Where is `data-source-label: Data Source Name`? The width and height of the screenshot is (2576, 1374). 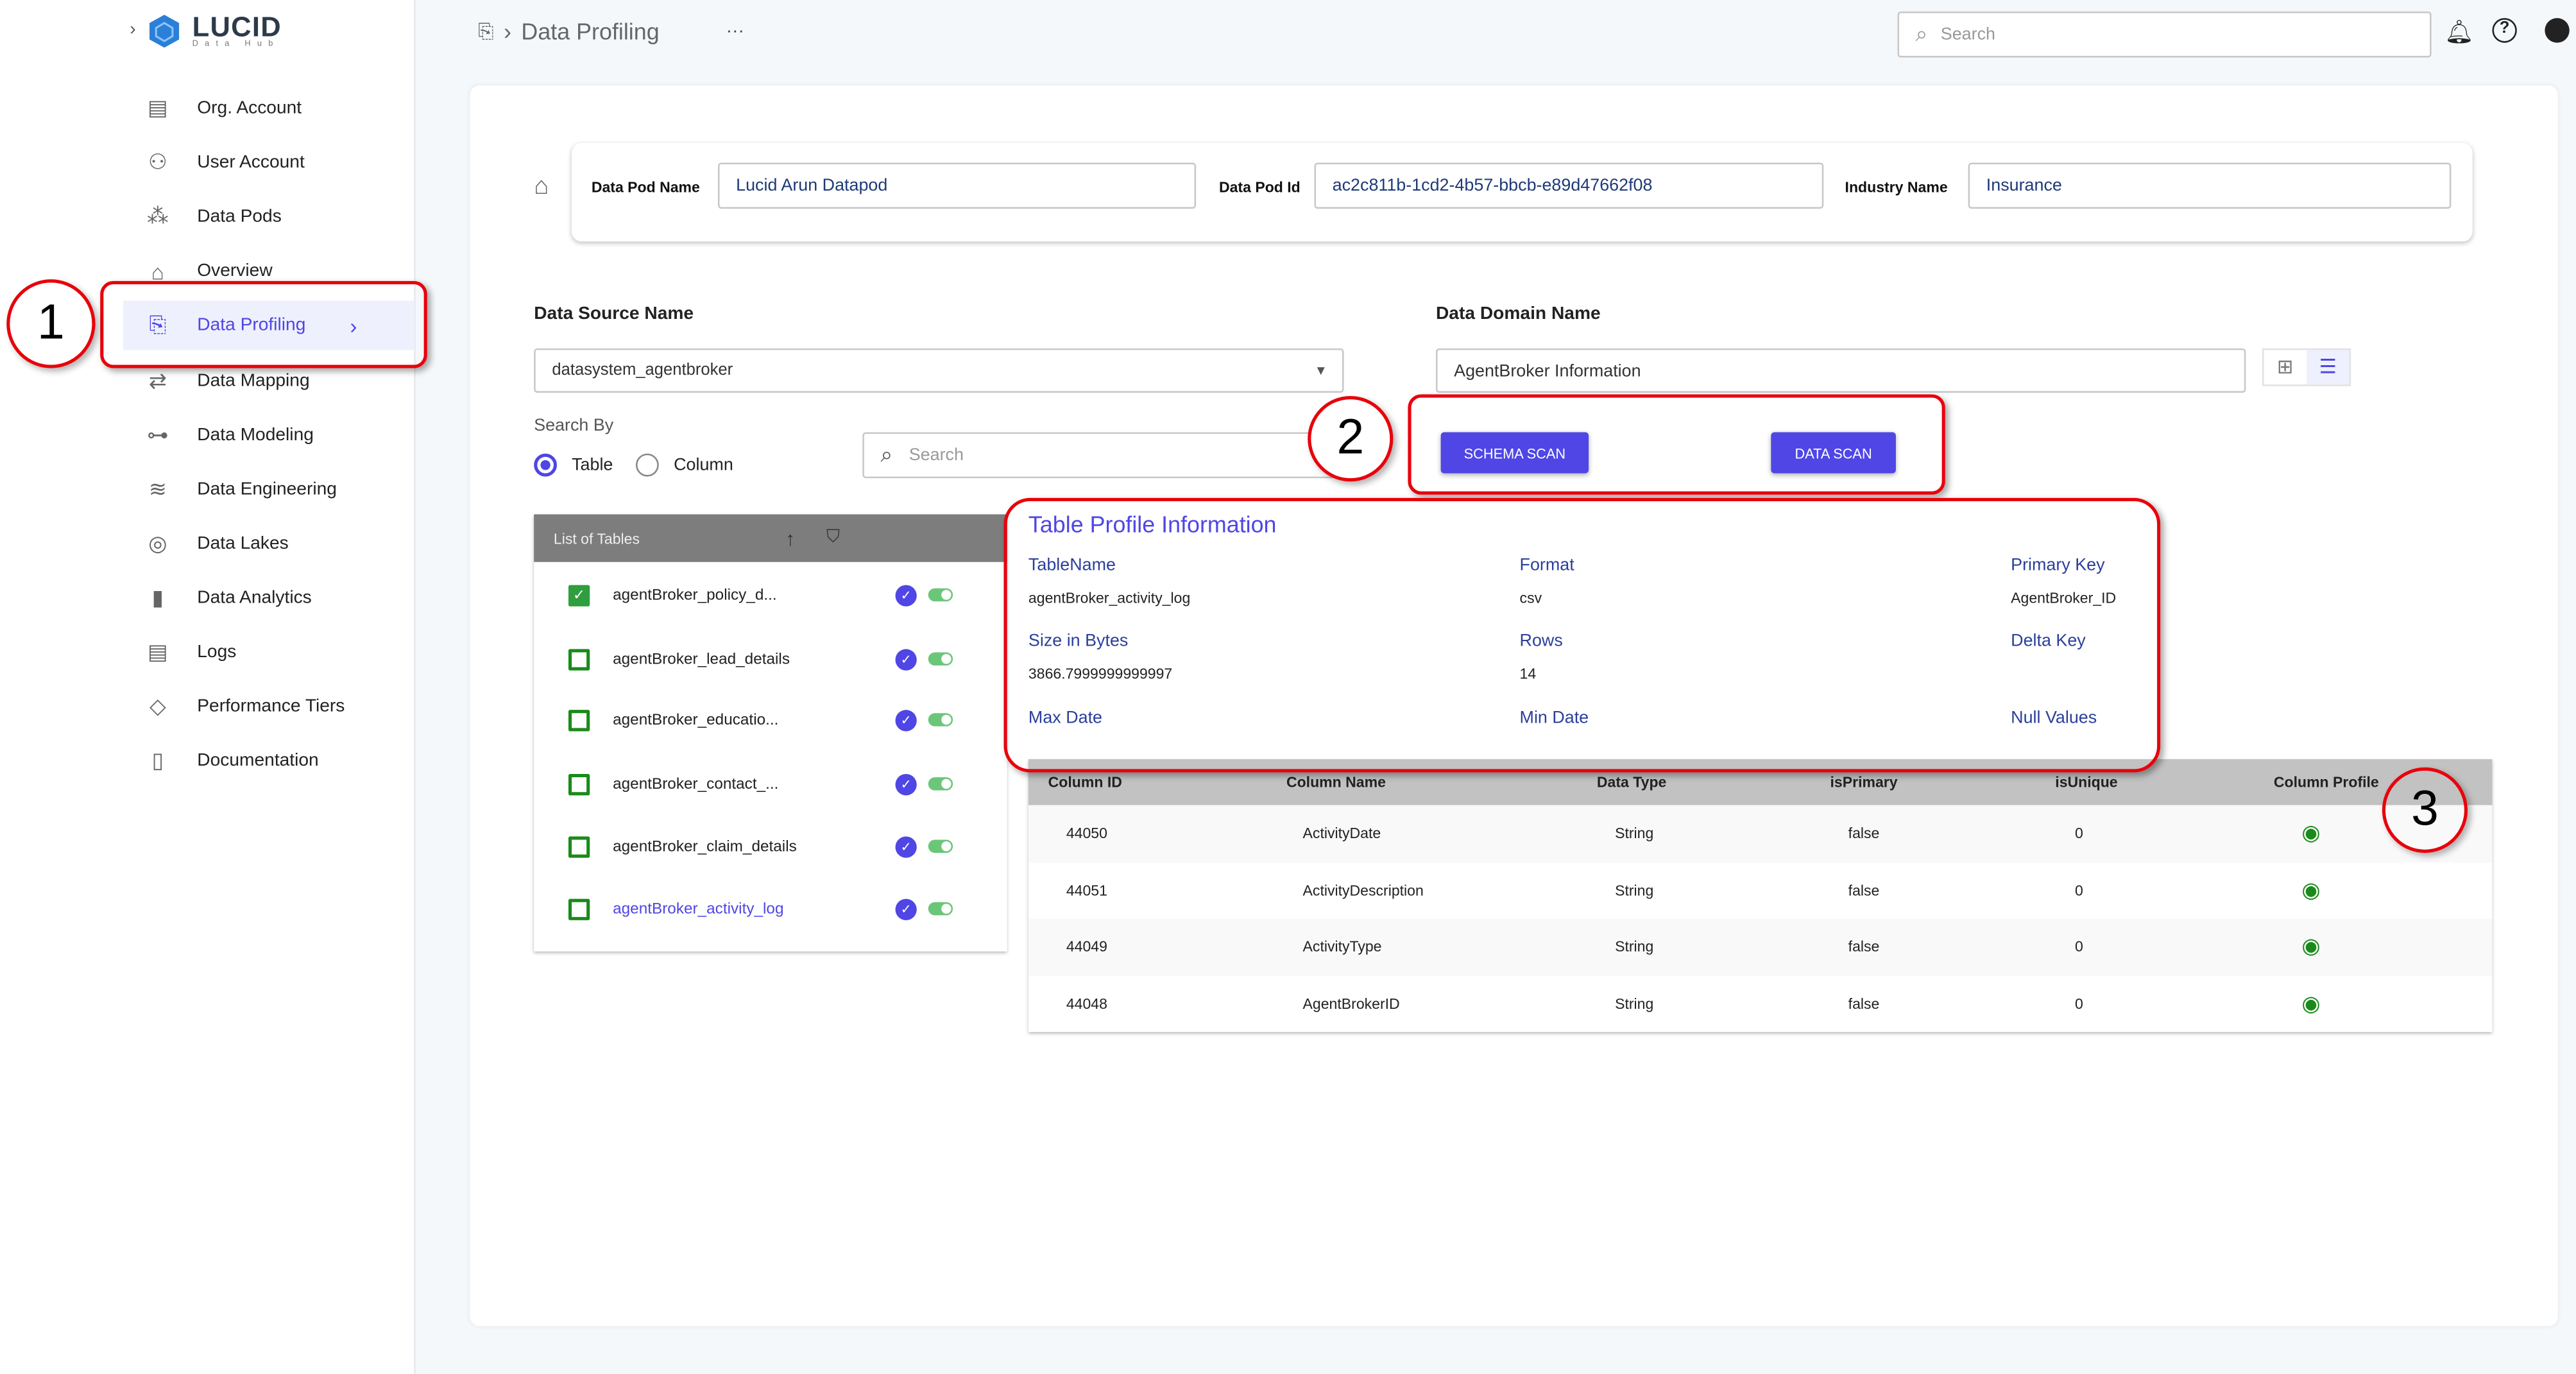 data-source-label: Data Source Name is located at coordinates (614, 314).